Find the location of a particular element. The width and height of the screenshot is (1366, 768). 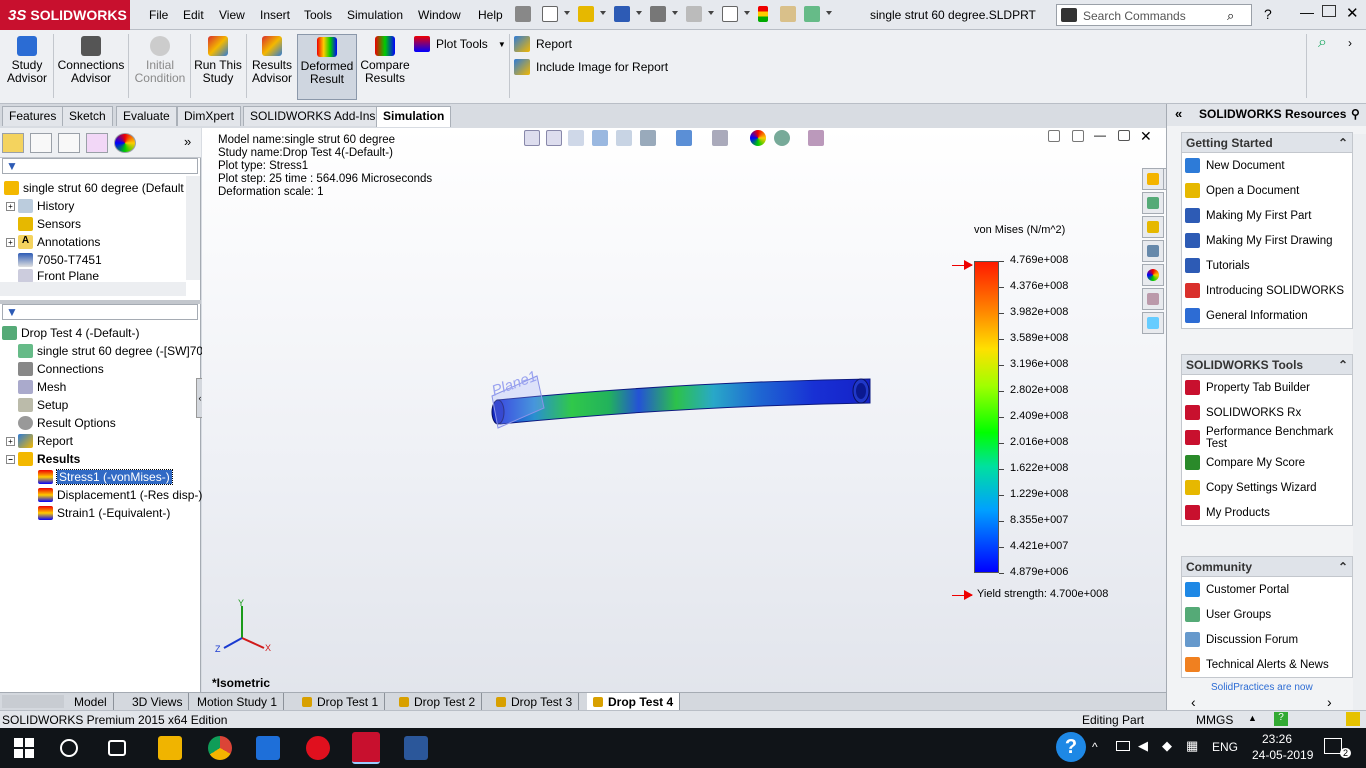

tree-item-front-plane: Front Plane is located at coordinates (58, 276).